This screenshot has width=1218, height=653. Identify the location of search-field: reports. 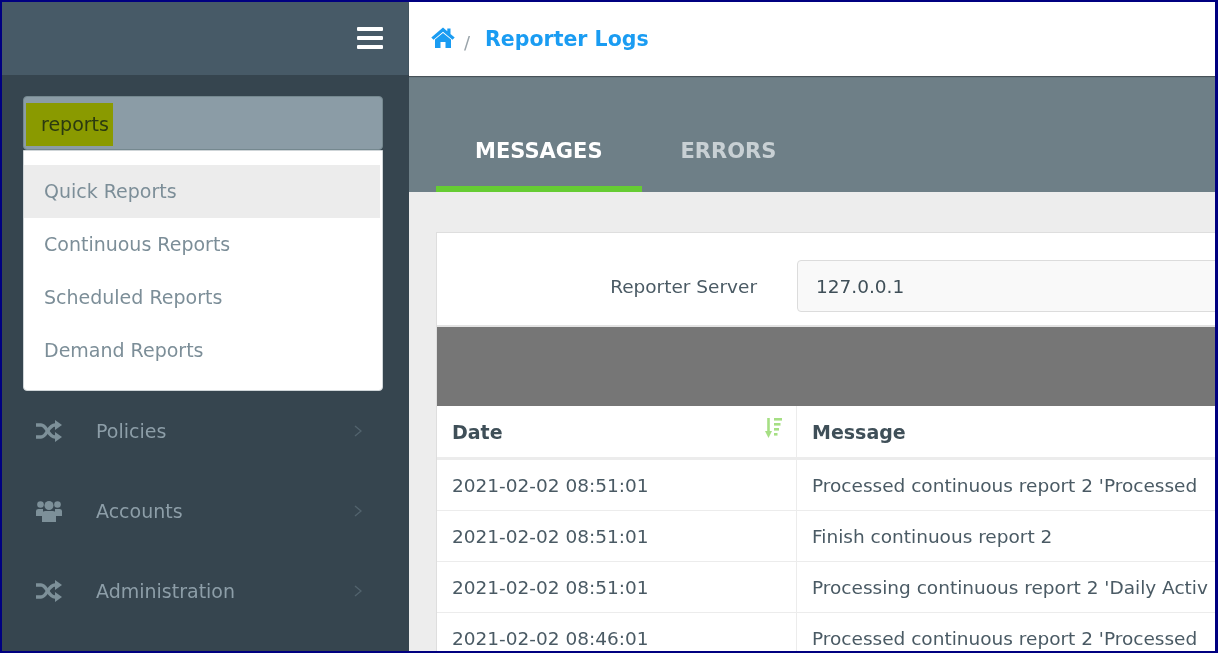
(203, 123).